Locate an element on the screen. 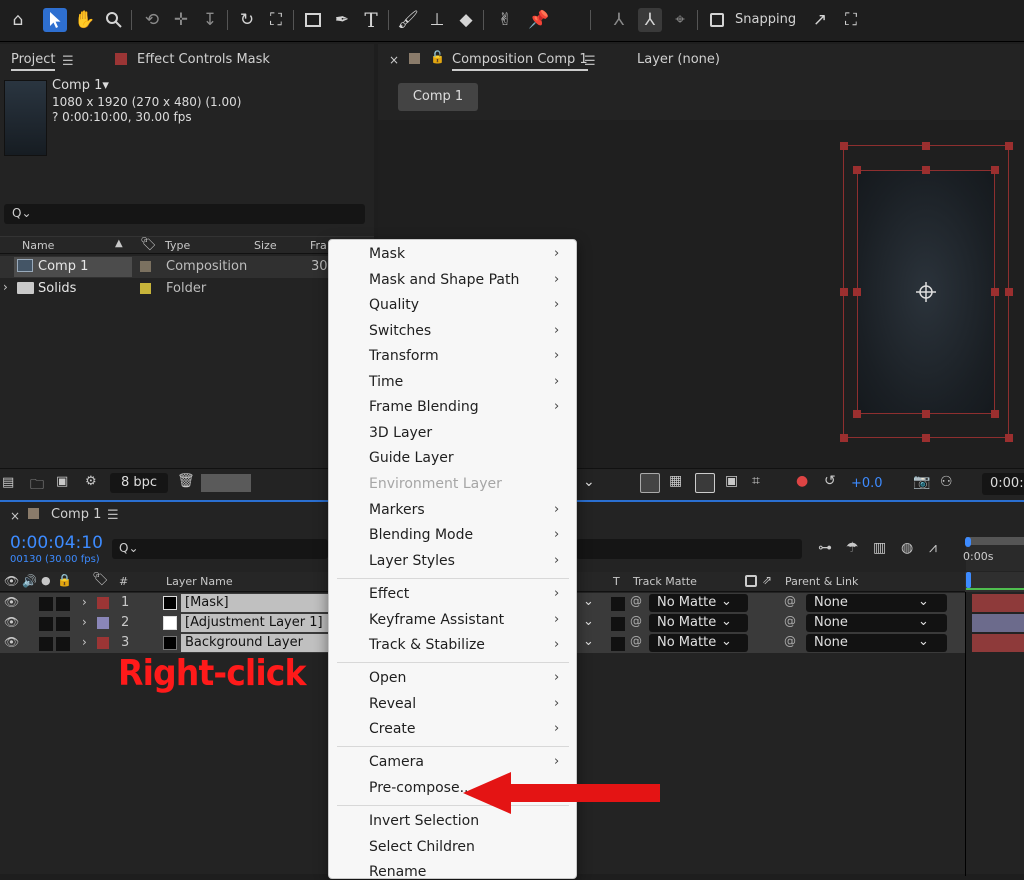  pick-whip-icon: @ is located at coordinates (636, 641).